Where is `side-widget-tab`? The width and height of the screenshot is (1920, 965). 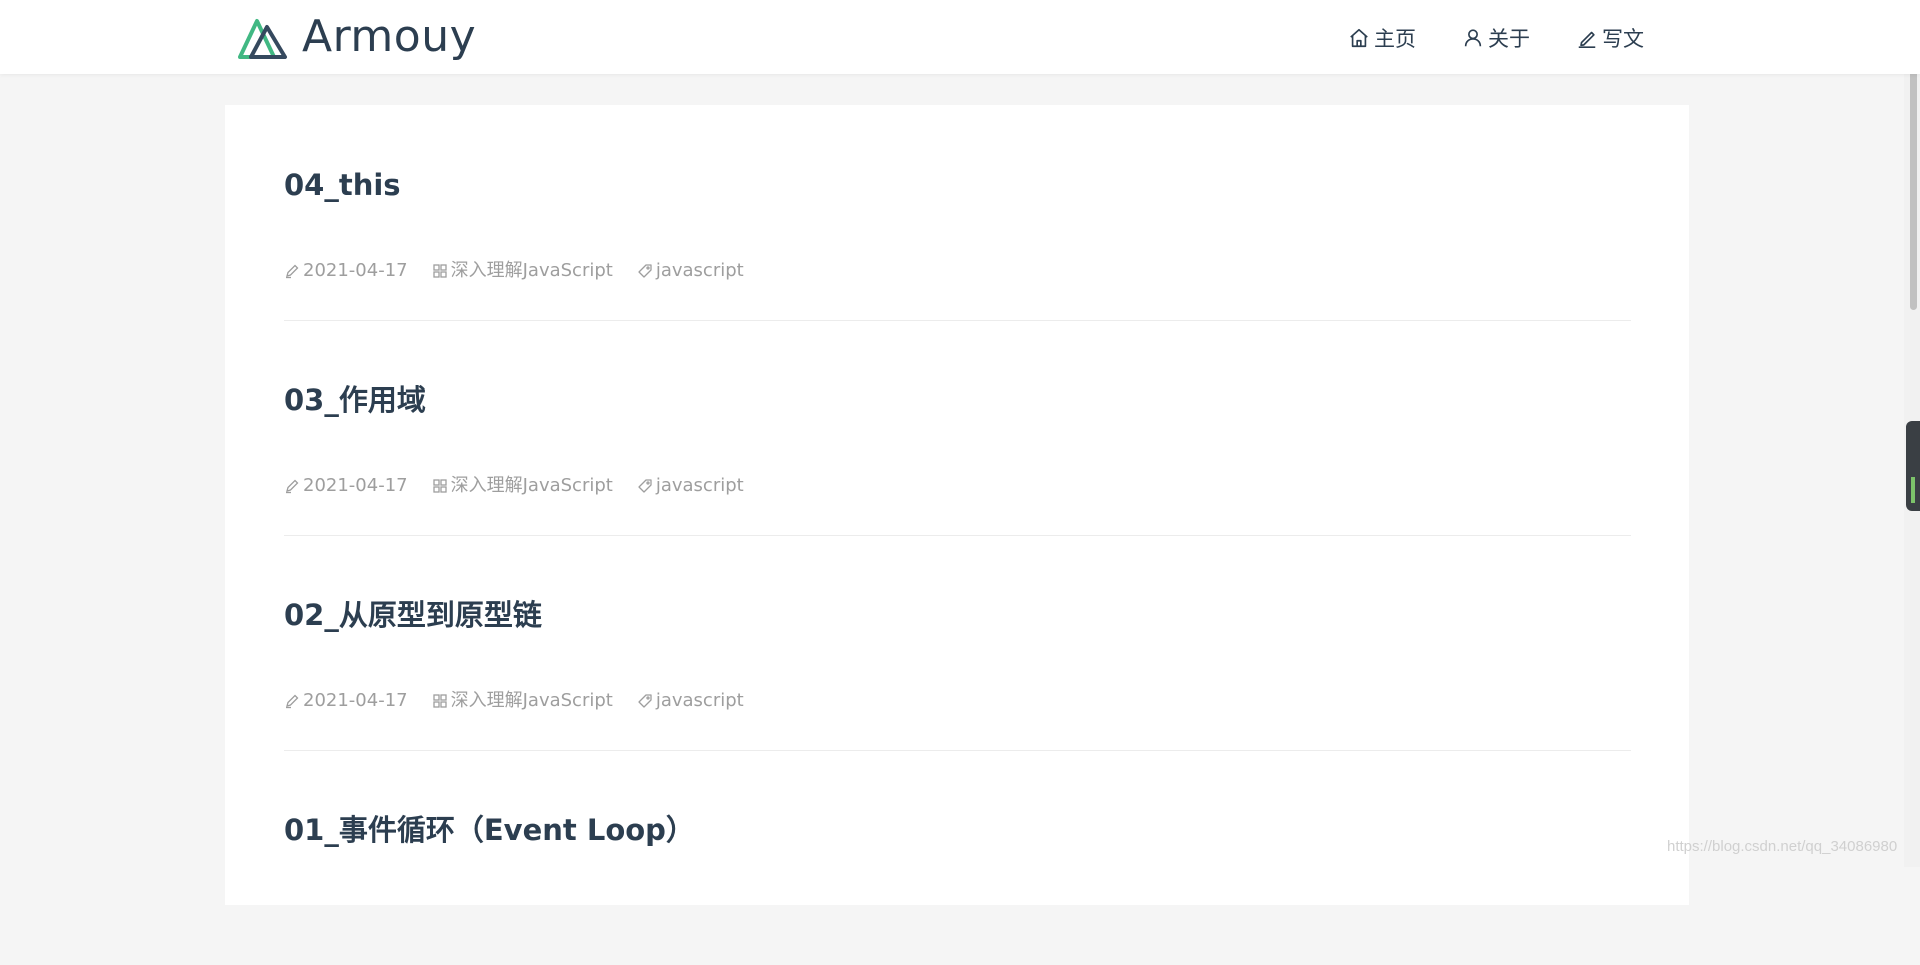 side-widget-tab is located at coordinates (1913, 466).